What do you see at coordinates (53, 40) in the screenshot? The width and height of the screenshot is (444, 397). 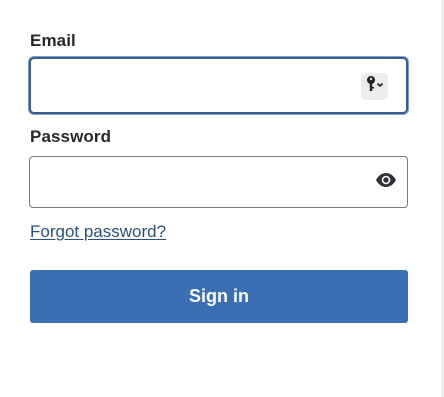 I see `email-label: Email` at bounding box center [53, 40].